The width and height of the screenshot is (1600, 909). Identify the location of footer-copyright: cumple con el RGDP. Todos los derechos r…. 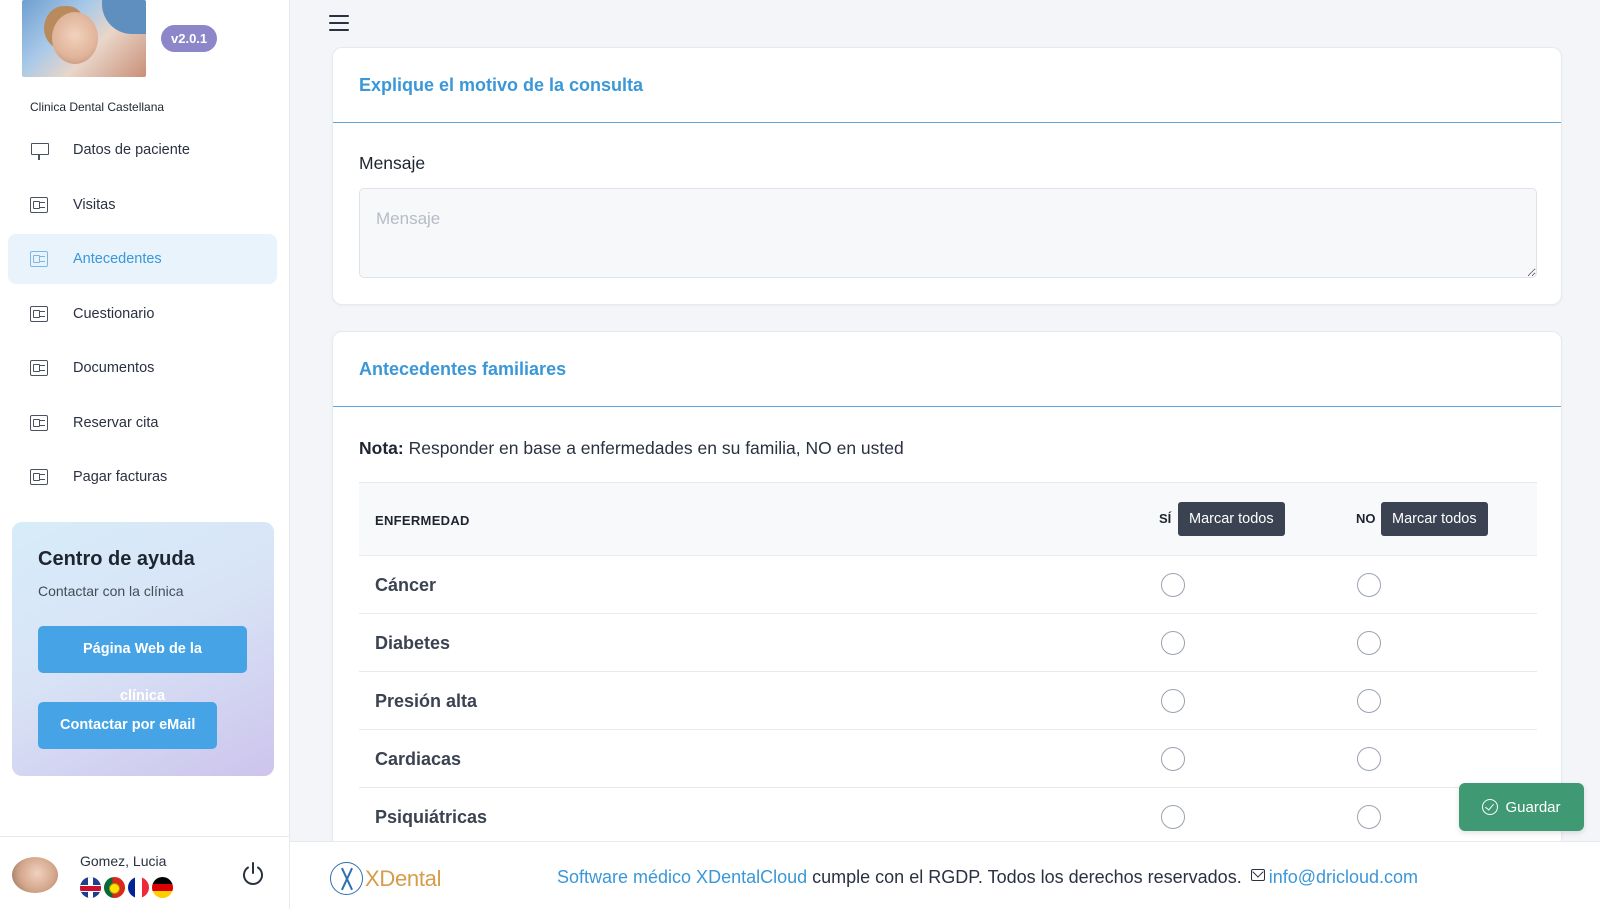
(1024, 877).